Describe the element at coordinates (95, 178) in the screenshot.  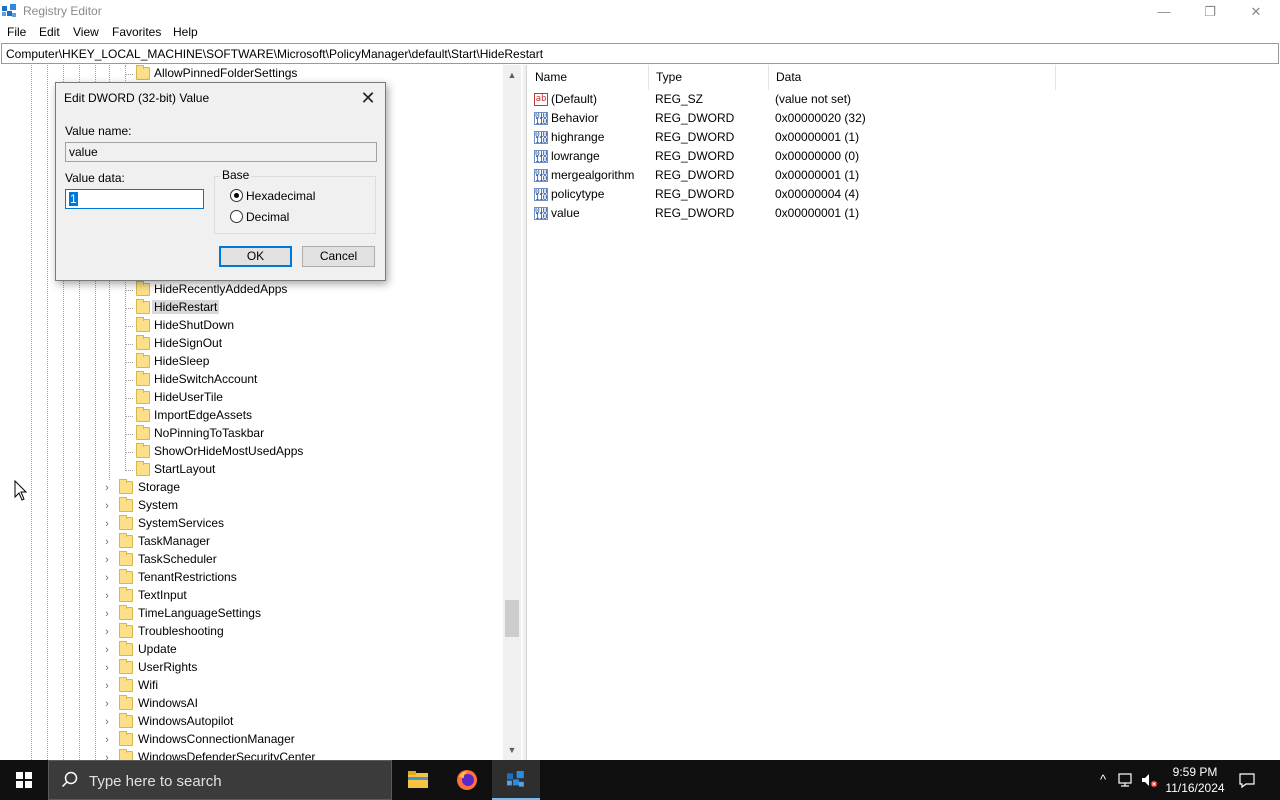
I see `value-data-label: Value data:` at that location.